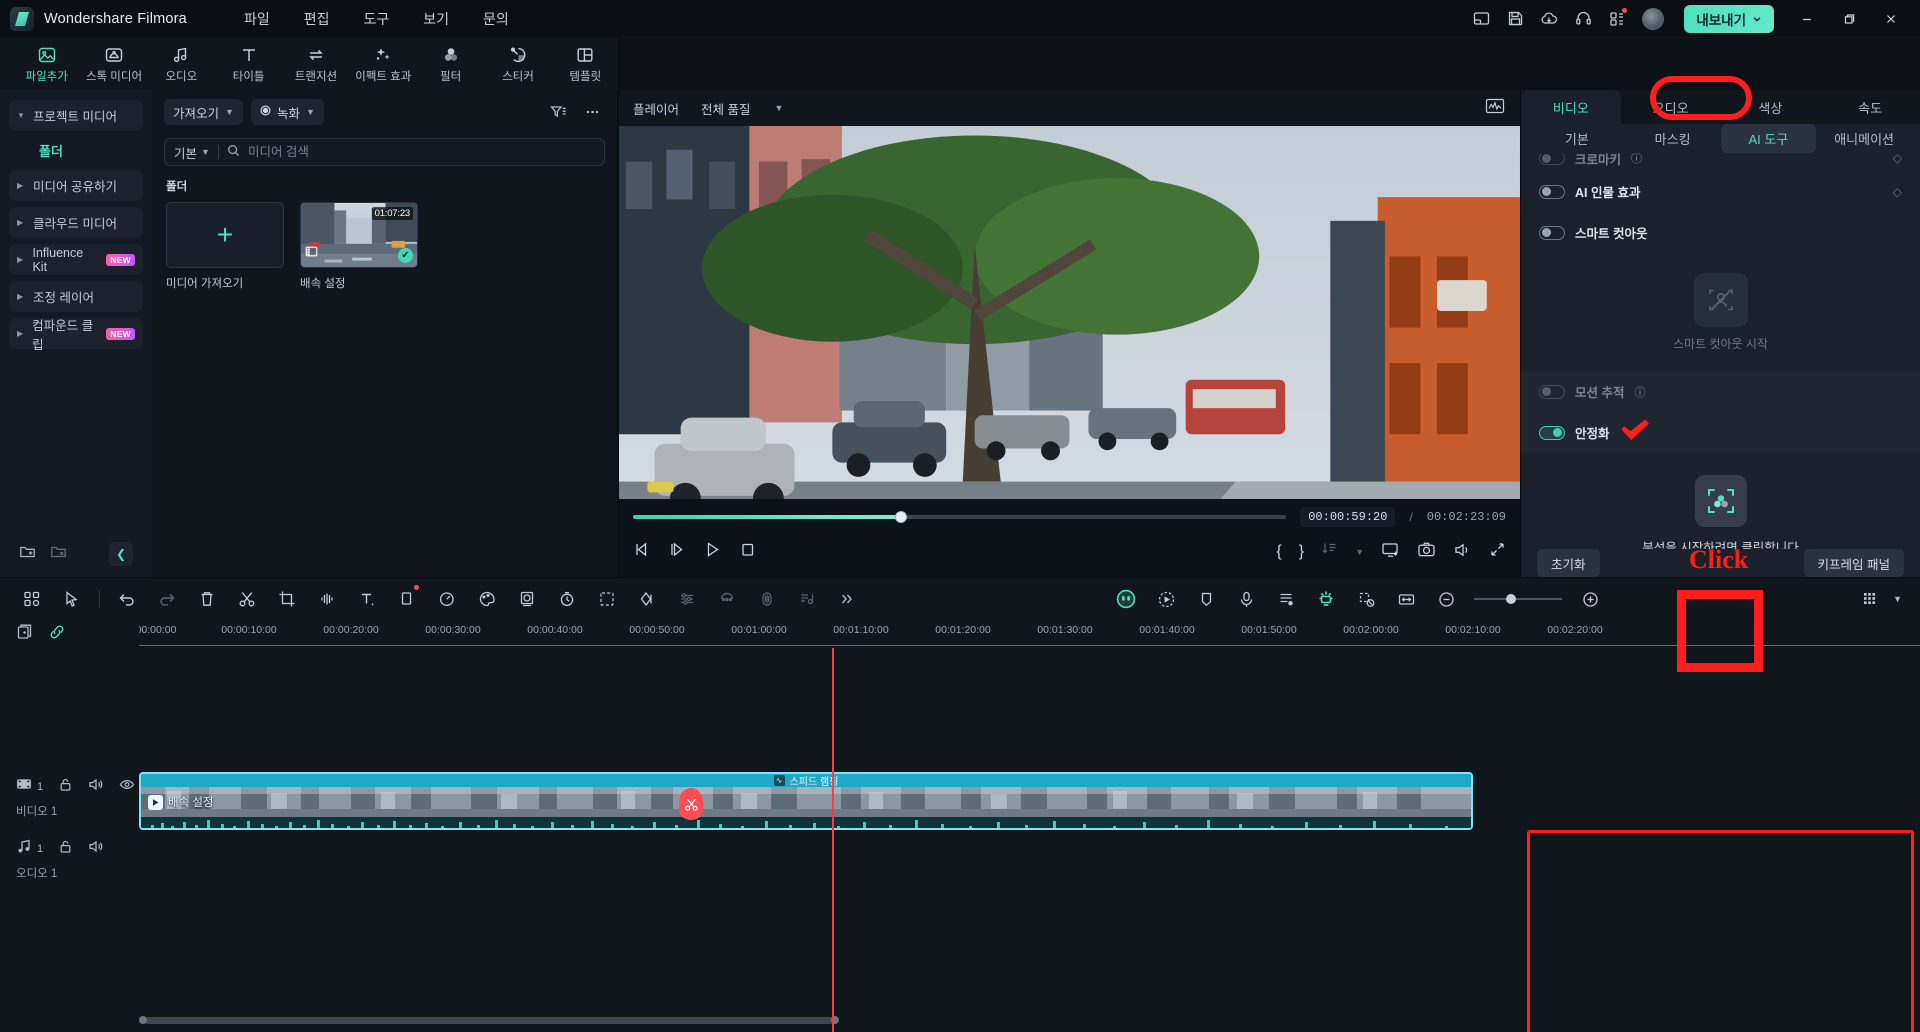 The height and width of the screenshot is (1032, 1920). I want to click on volume-icon, so click(1462, 552).